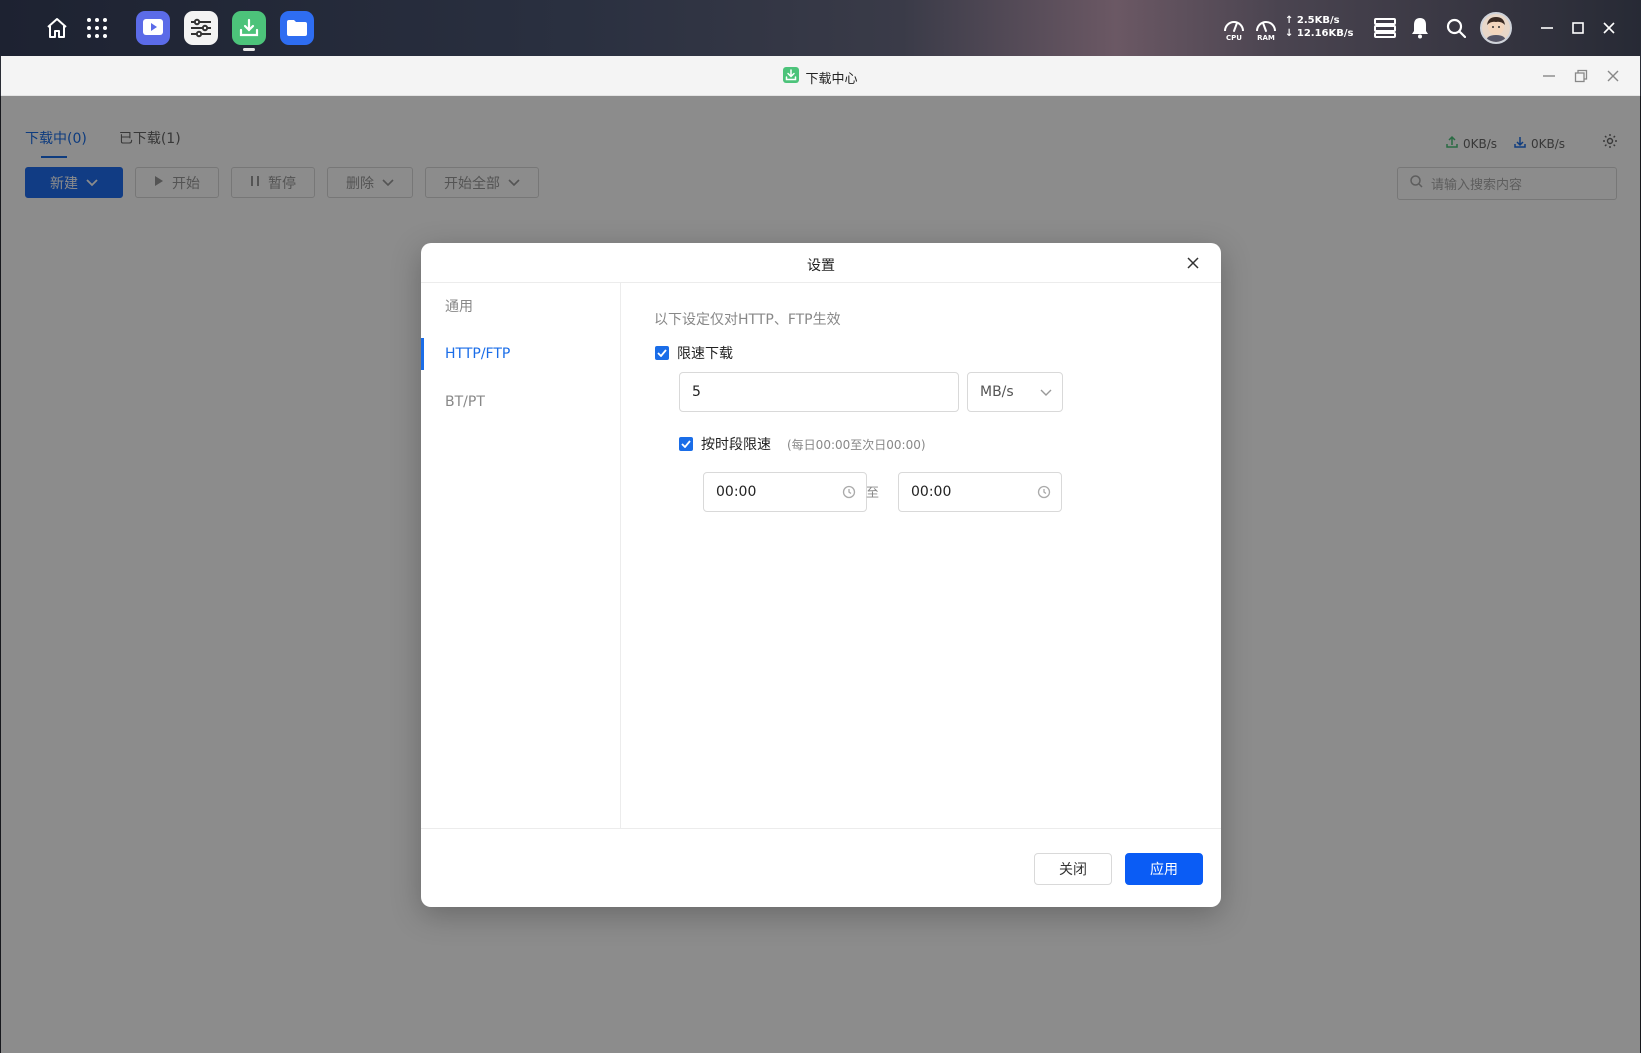  Describe the element at coordinates (1319, 33) in the screenshot. I see `download-speed: ↓ 12.16KB/s` at that location.